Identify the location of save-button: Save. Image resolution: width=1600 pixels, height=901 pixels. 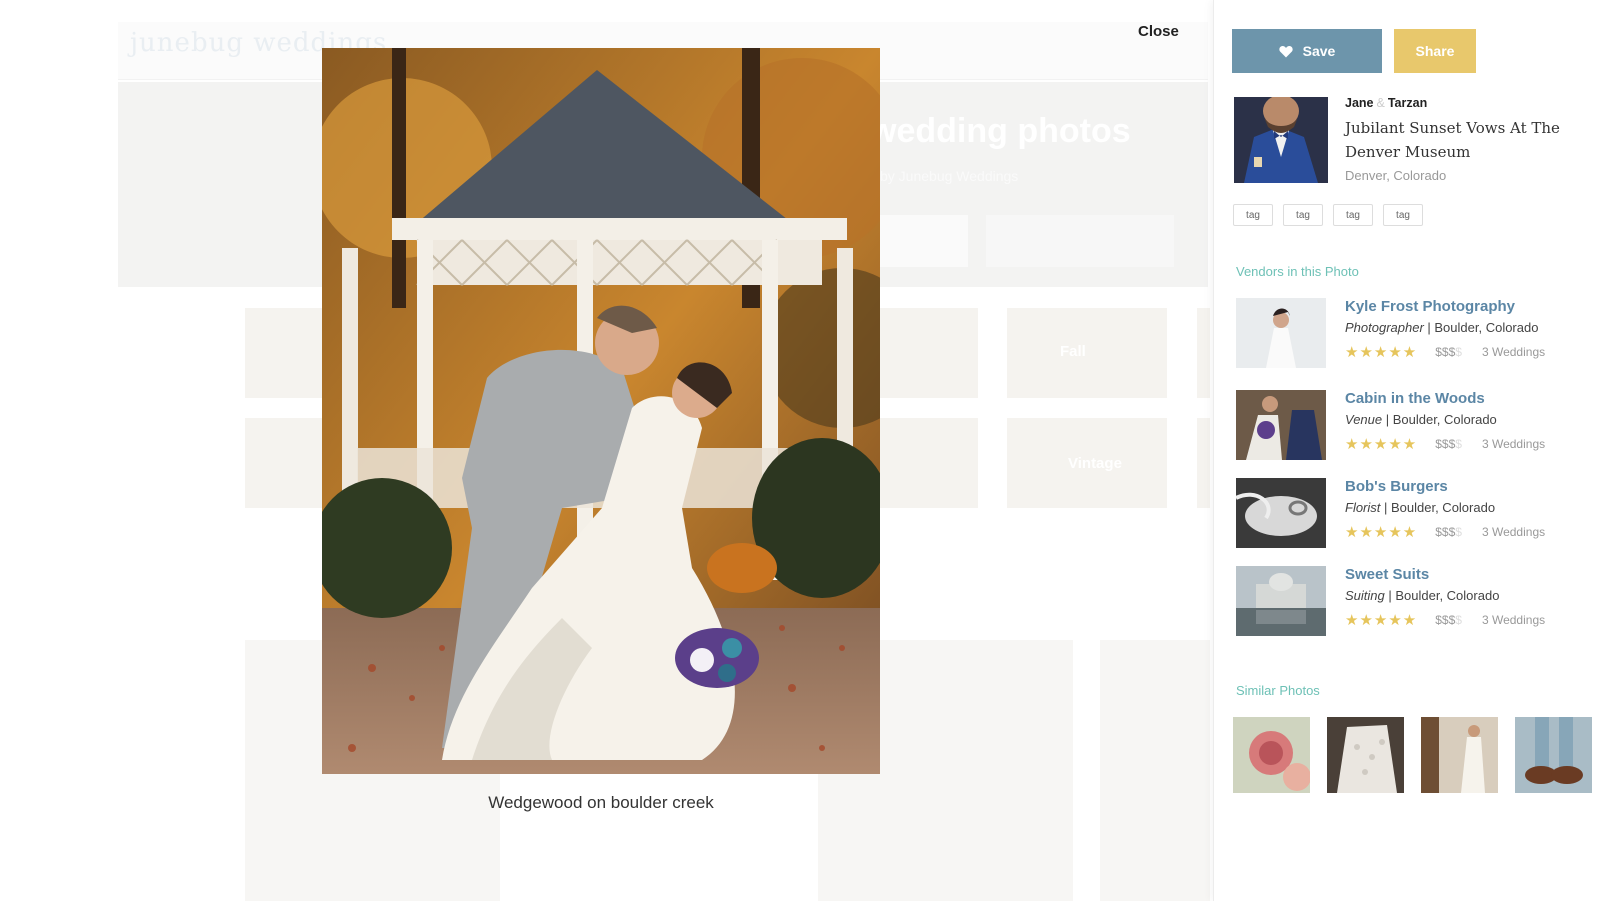
(1307, 51).